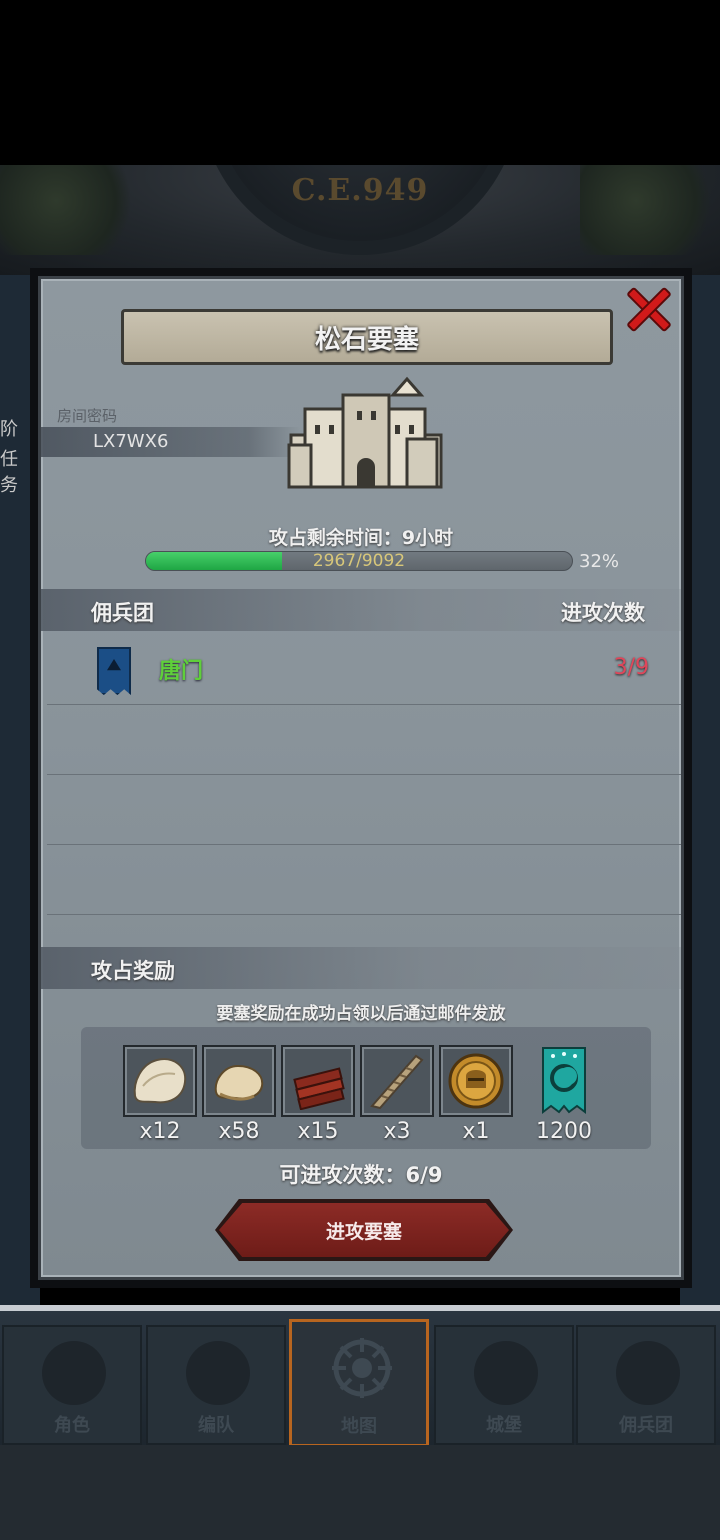  I want to click on guild-banner-icon, so click(114, 671).